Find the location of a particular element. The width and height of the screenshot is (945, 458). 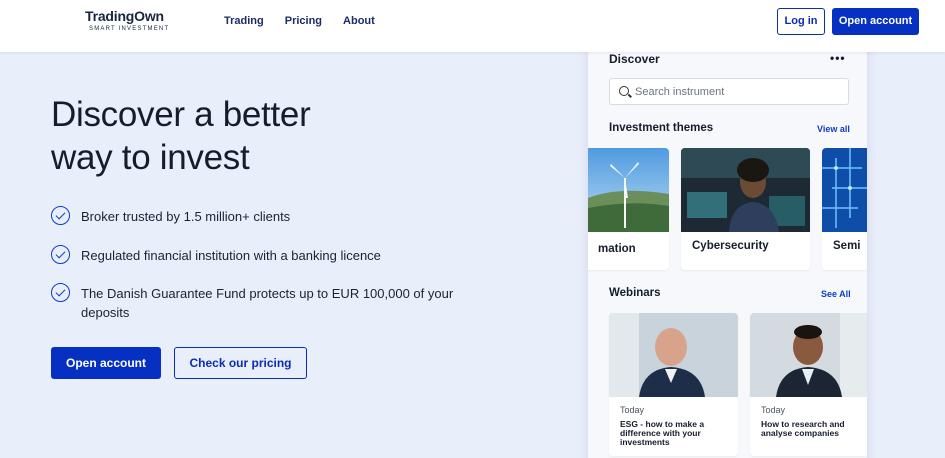

webinars-see-all-link: See All is located at coordinates (836, 294).